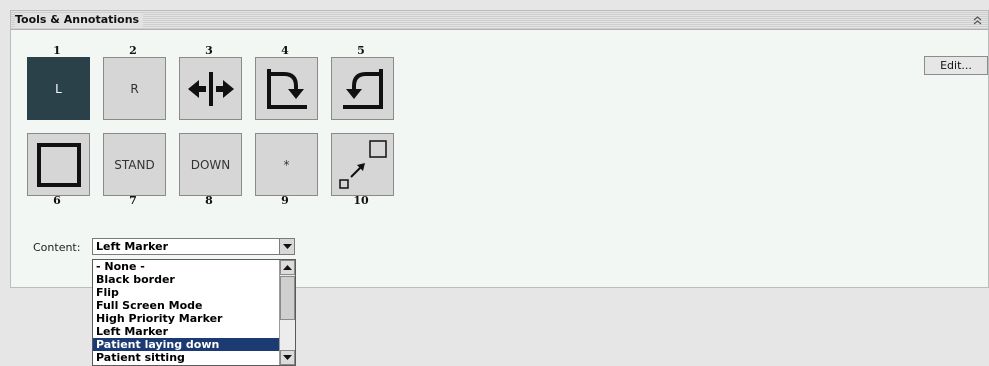 The height and width of the screenshot is (366, 989). Describe the element at coordinates (194, 357) in the screenshot. I see `dropdown-option: Patient sitting` at that location.